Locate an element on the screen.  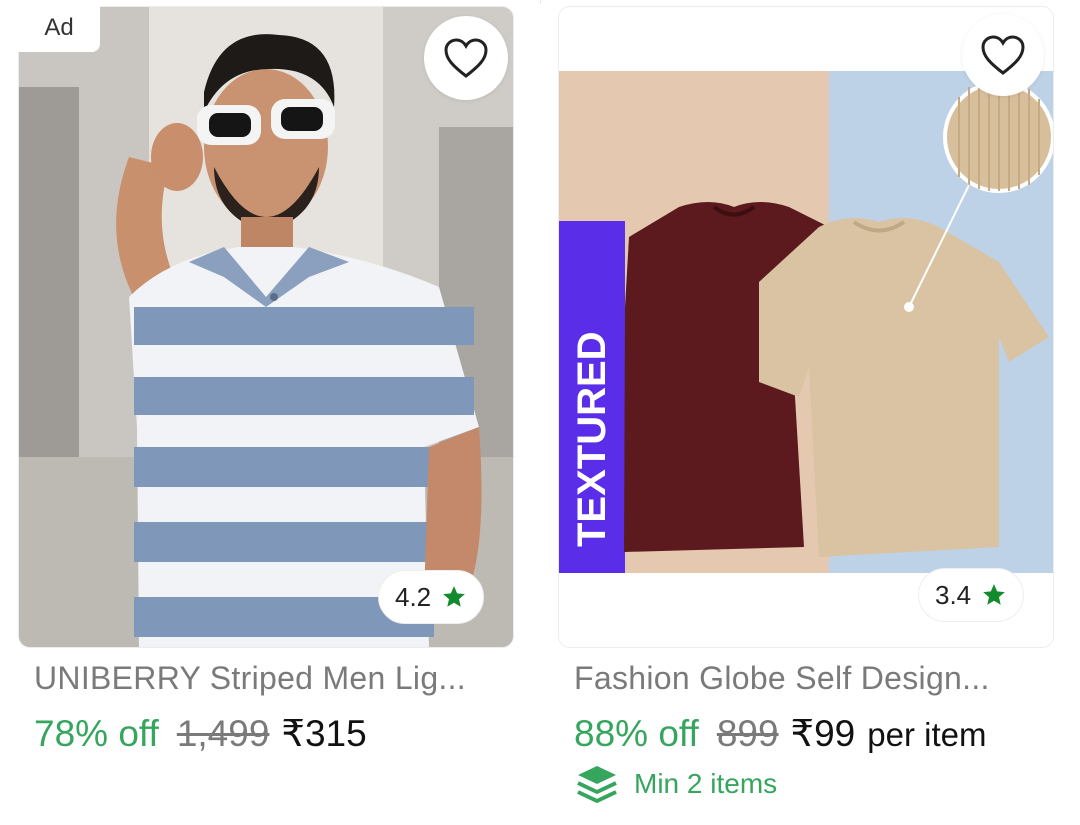
original-price: 899 is located at coordinates (747, 733).